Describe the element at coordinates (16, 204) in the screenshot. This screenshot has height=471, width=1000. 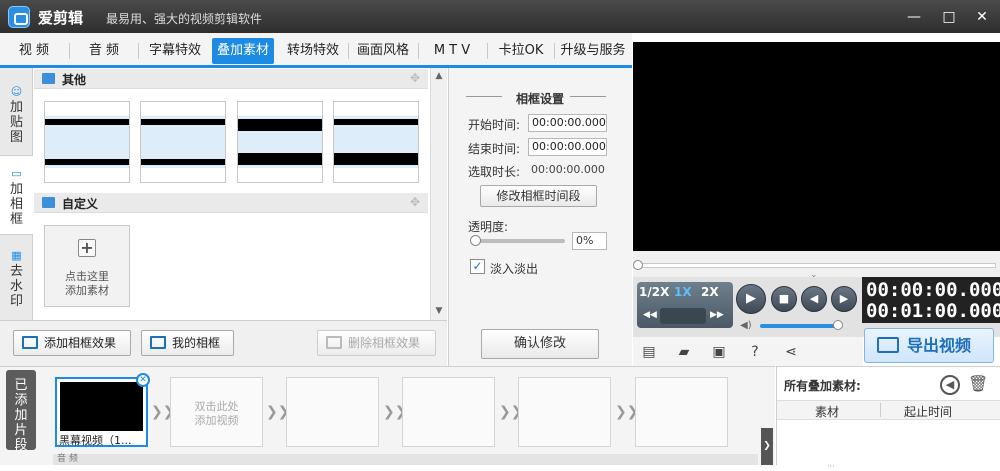
I see `side-tab-frame-label: 加 相 框` at that location.